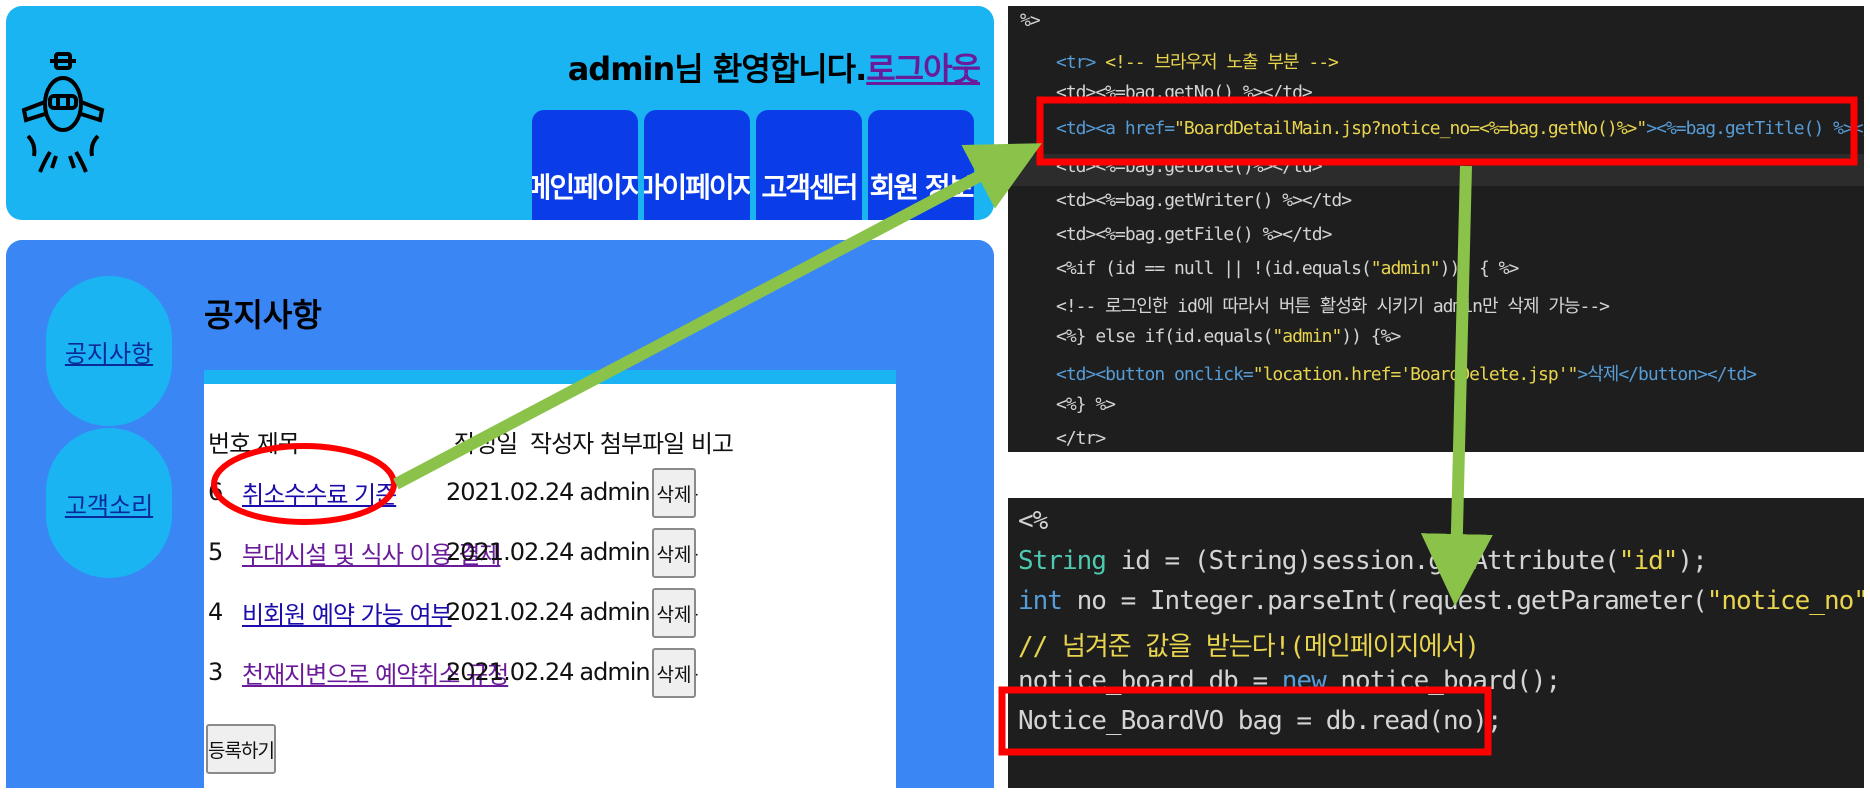 The image size is (1870, 802). I want to click on code-line: <td><%=bag.getNo() %></td>, so click(1184, 92).